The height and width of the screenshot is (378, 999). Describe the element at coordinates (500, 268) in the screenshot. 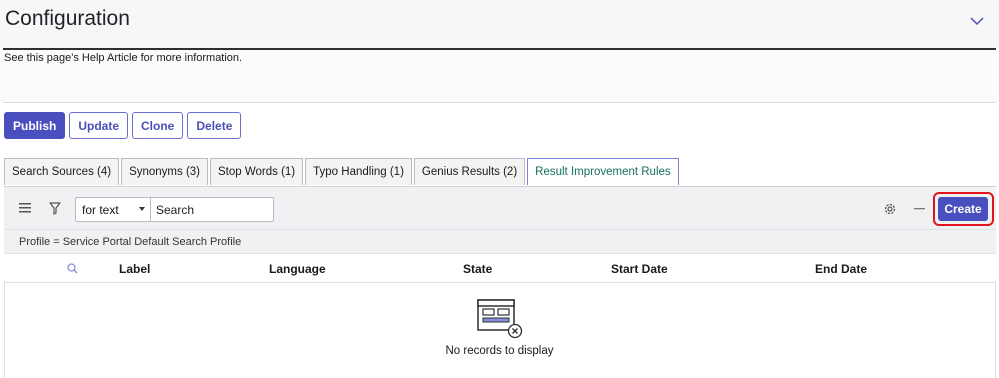

I see `table-header: Label Language State Start Date End Date` at that location.